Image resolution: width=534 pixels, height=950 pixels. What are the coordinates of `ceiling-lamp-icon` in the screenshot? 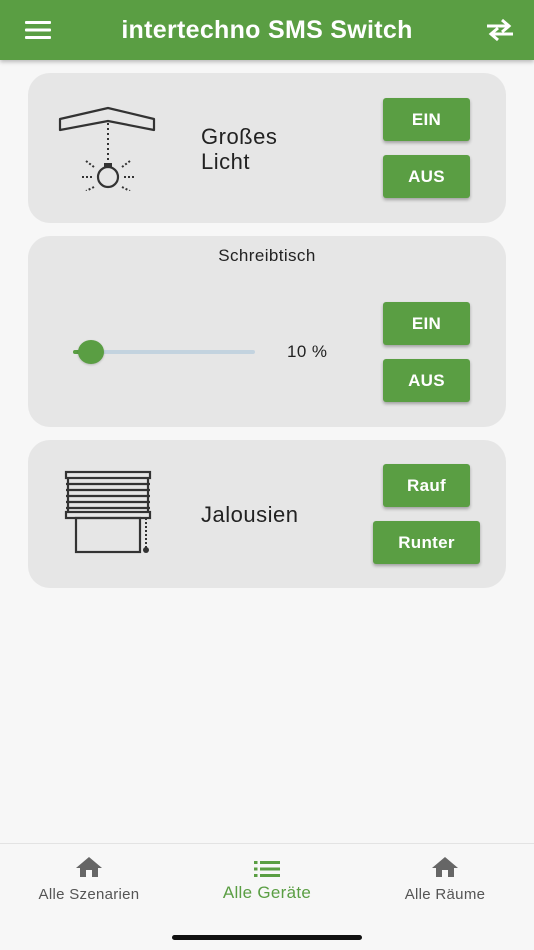 It's located at (107, 150).